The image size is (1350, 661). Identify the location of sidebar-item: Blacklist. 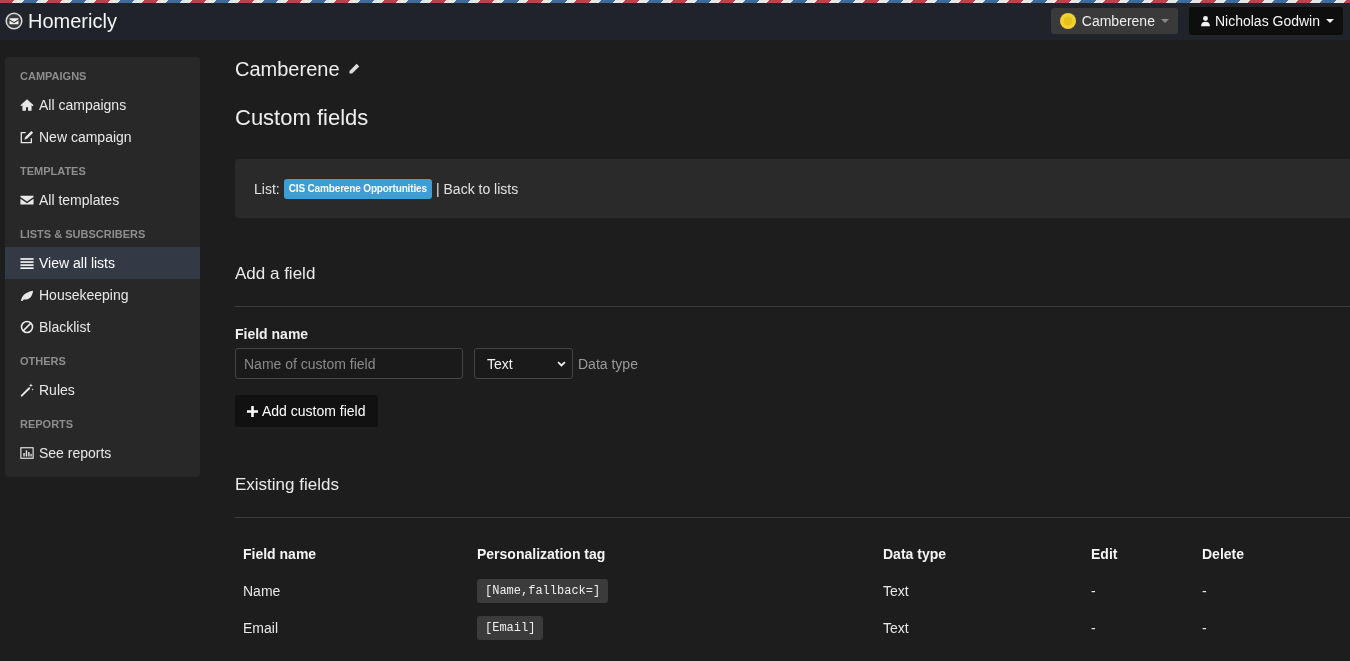
(102, 327).